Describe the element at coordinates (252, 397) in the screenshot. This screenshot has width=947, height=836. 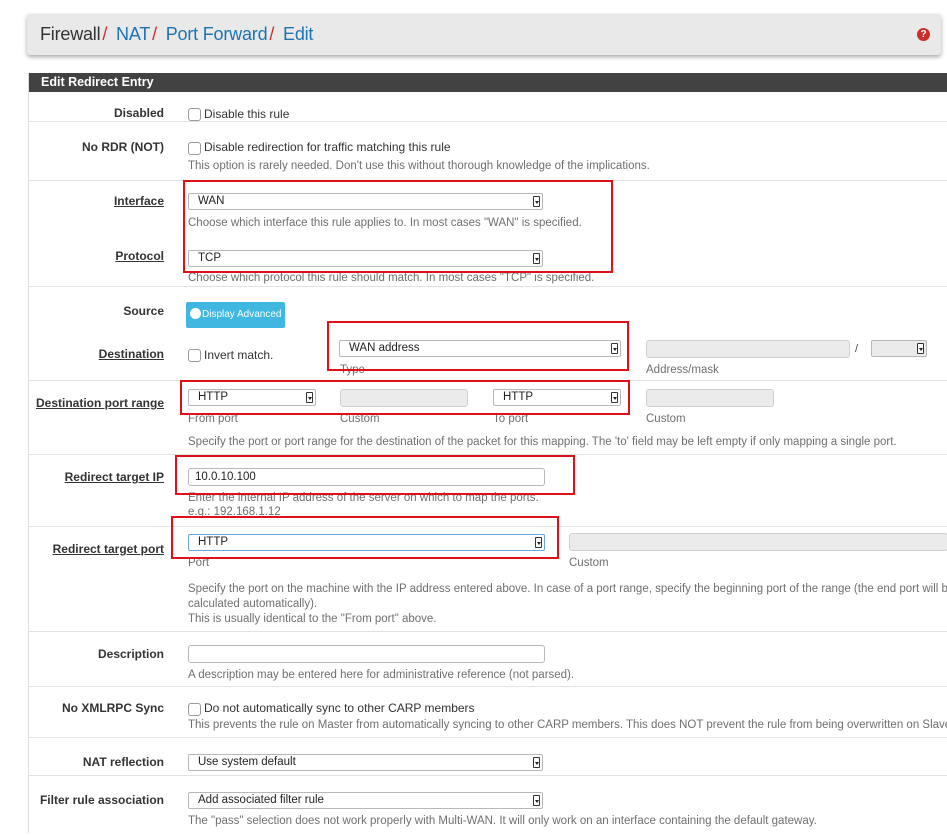
I see `from-port-select: HTTP` at that location.